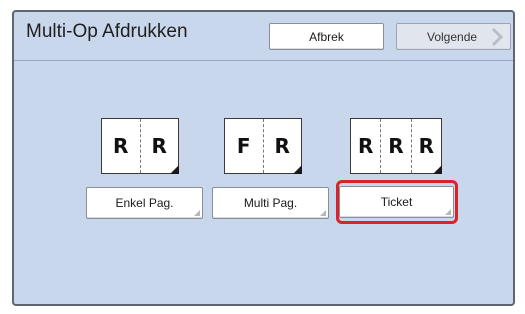  I want to click on next-button: Volgende, so click(453, 36).